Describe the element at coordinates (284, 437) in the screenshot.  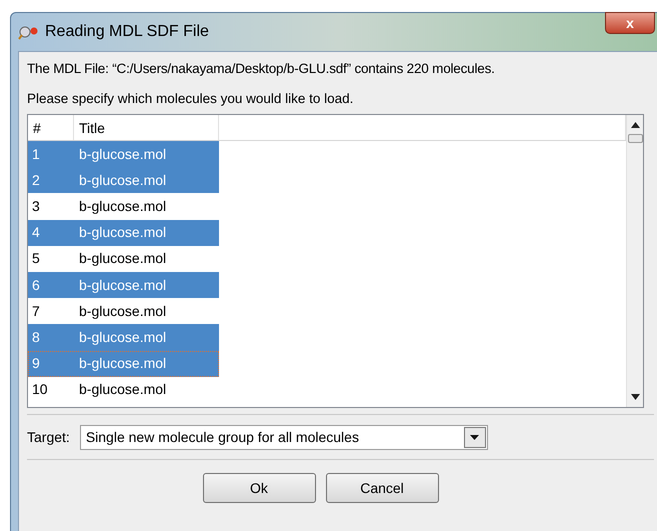
I see `target-dropdown: Single new molecule group for all molecules` at that location.